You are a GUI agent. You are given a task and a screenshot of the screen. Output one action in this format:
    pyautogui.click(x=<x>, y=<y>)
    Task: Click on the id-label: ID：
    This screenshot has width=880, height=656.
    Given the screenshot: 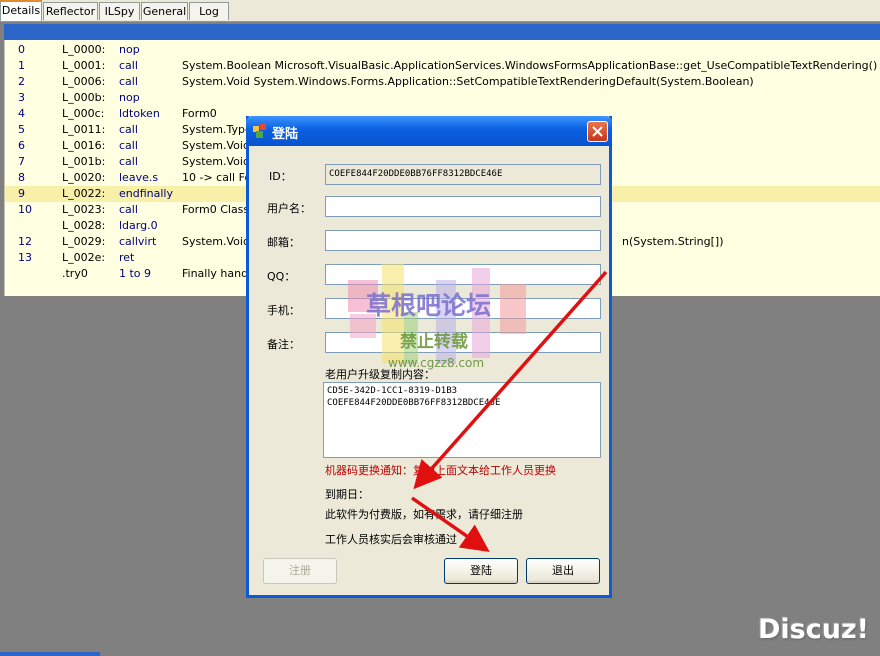 What is the action you would take?
    pyautogui.click(x=280, y=176)
    